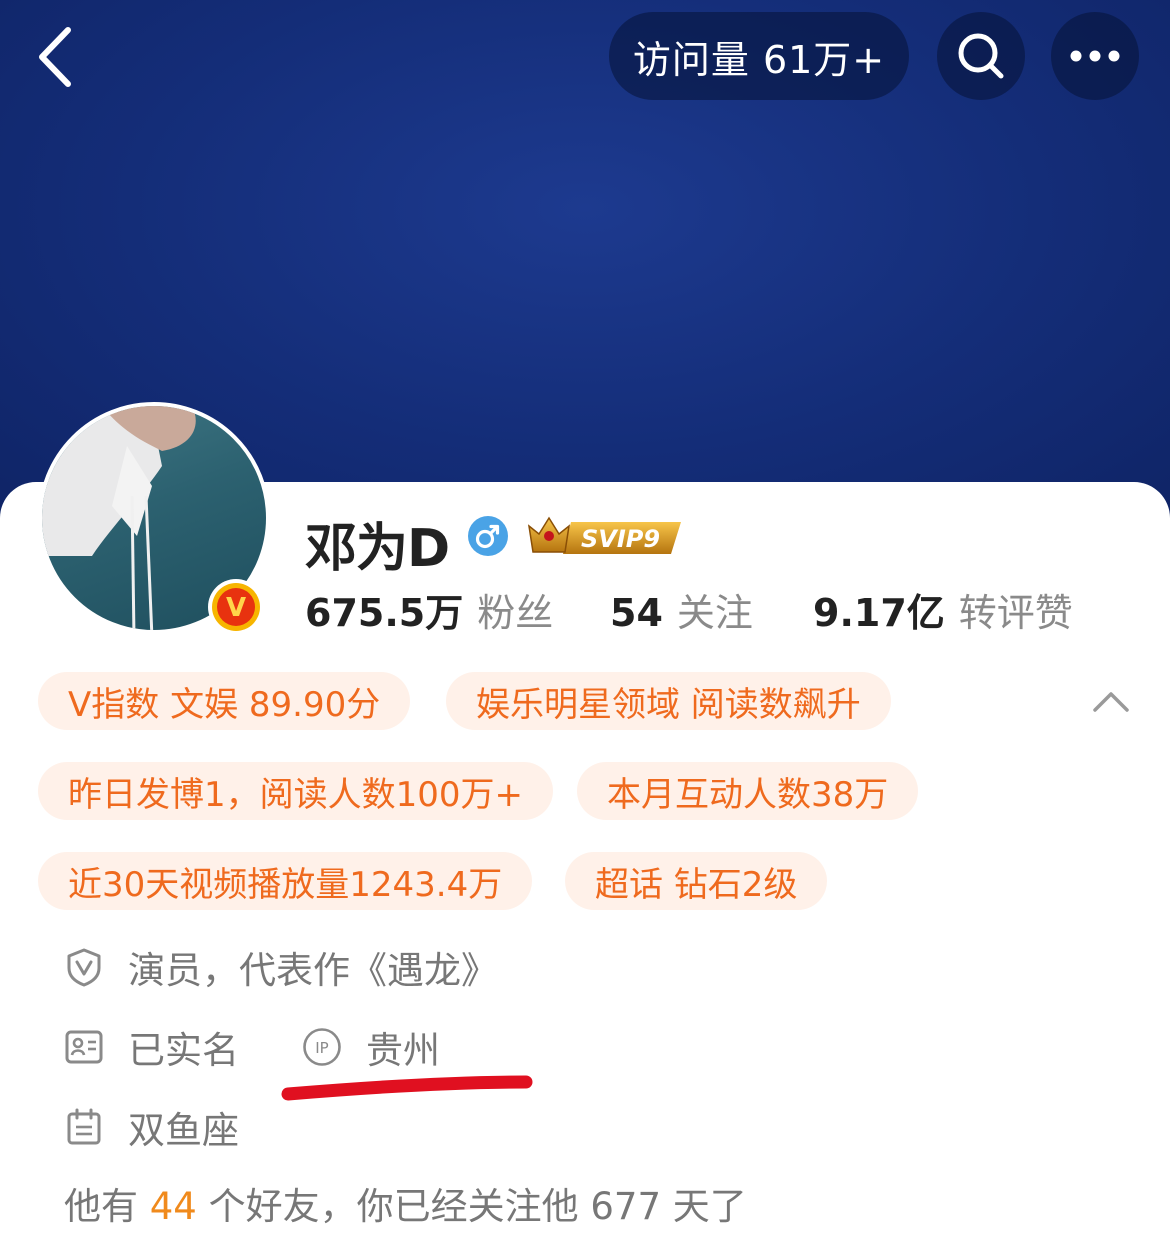  What do you see at coordinates (84, 967) in the screenshot?
I see `shield-v-icon` at bounding box center [84, 967].